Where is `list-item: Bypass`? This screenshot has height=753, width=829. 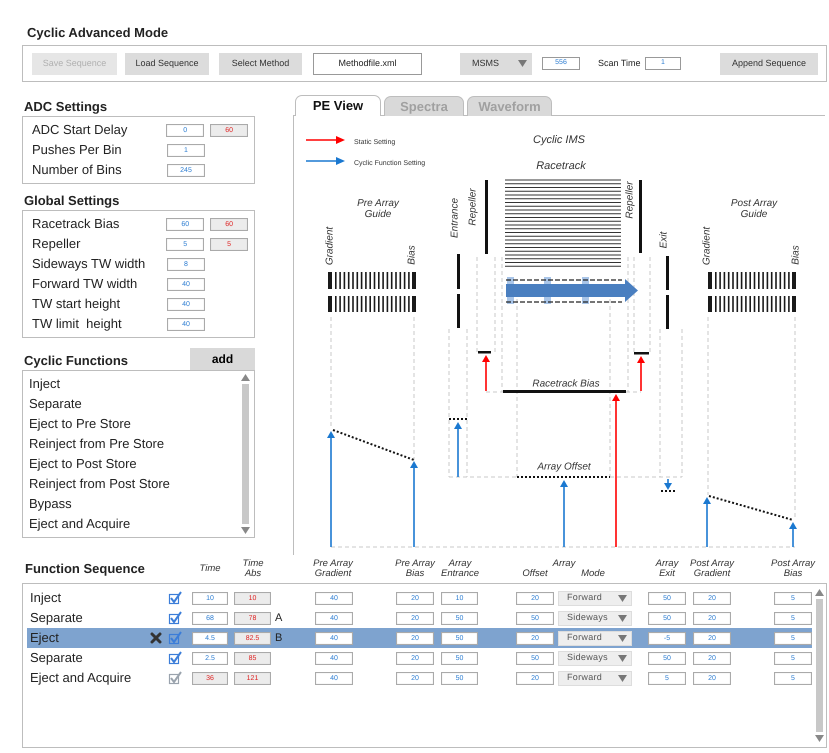
list-item: Bypass is located at coordinates (134, 504).